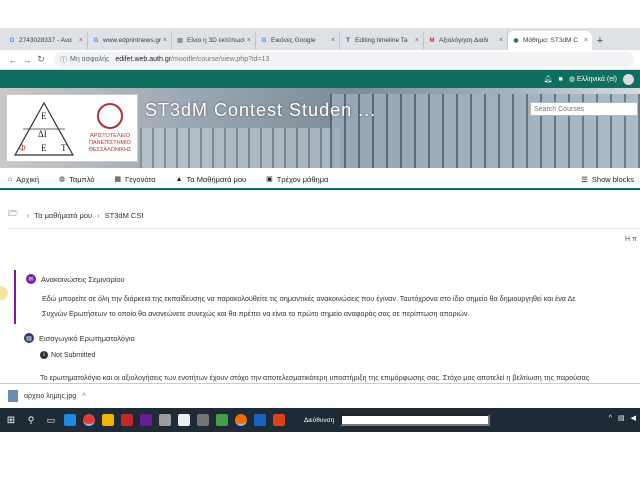 This screenshot has width=640, height=480. I want to click on menu-item-0: ⌂ Αρχική, so click(23, 179).